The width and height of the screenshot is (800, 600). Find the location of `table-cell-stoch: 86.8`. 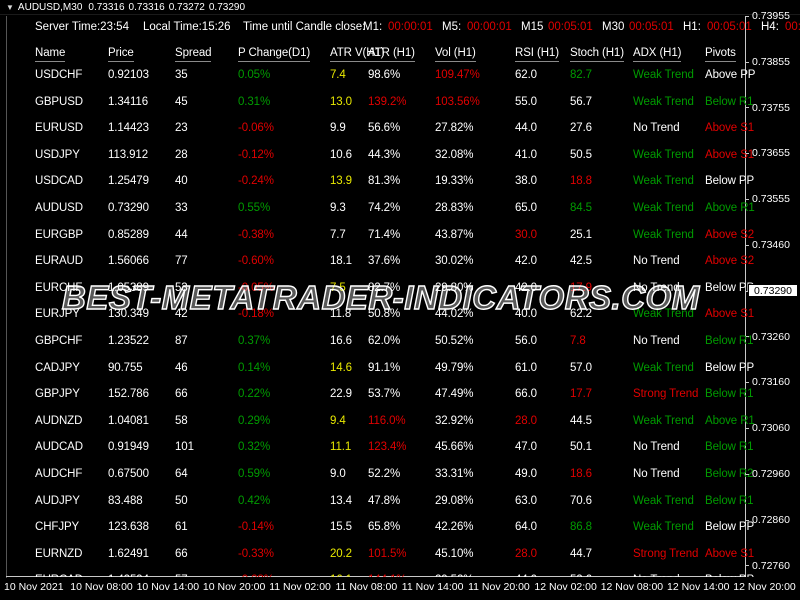

table-cell-stoch: 86.8 is located at coordinates (581, 527).